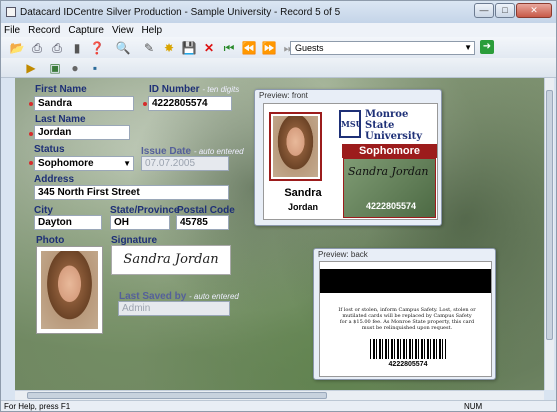 The height and width of the screenshot is (412, 557). What do you see at coordinates (389, 188) in the screenshot?
I see `card-signature-panel: Sandra Jordan 4222805574` at bounding box center [389, 188].